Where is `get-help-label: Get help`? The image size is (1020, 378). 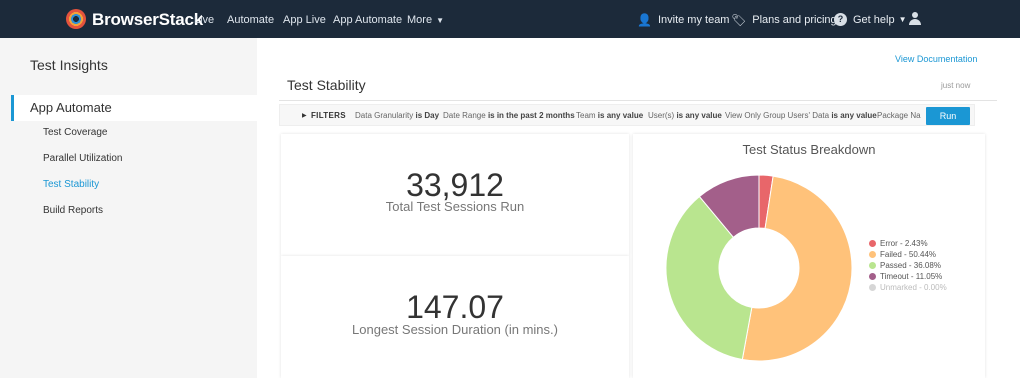
get-help-label: Get help is located at coordinates (874, 19).